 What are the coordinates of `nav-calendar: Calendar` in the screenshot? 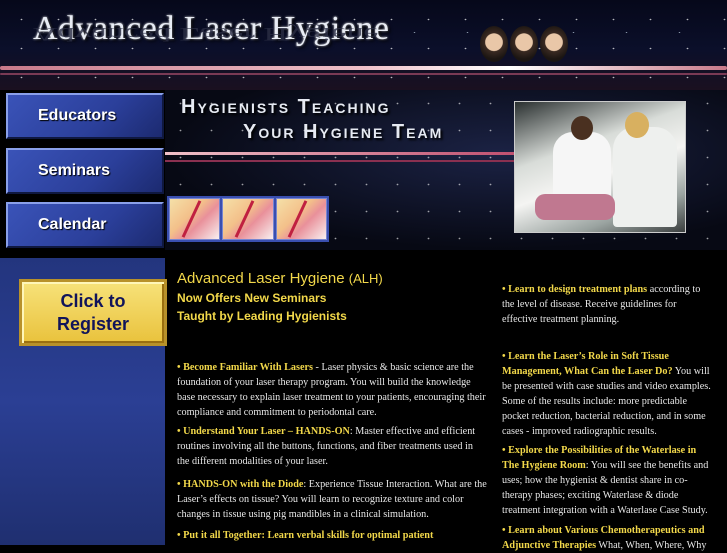 It's located at (85, 225).